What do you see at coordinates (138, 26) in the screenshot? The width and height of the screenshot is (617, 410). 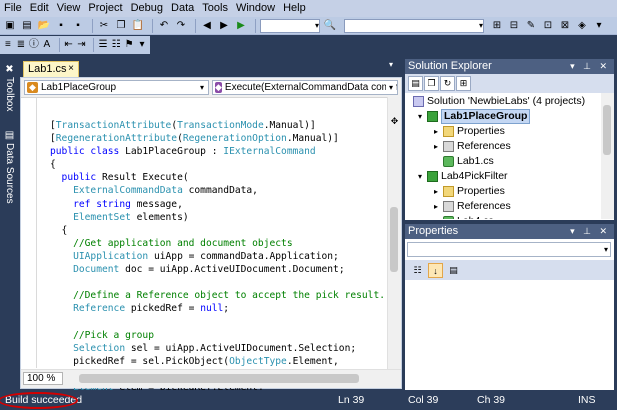 I see `paste-icon: 📋` at bounding box center [138, 26].